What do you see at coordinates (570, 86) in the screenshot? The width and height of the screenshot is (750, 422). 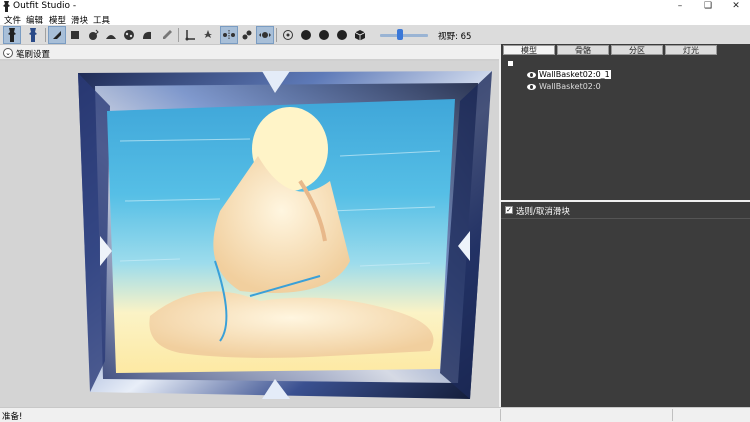 I see `tree-item-label: WallBasket02:0` at bounding box center [570, 86].